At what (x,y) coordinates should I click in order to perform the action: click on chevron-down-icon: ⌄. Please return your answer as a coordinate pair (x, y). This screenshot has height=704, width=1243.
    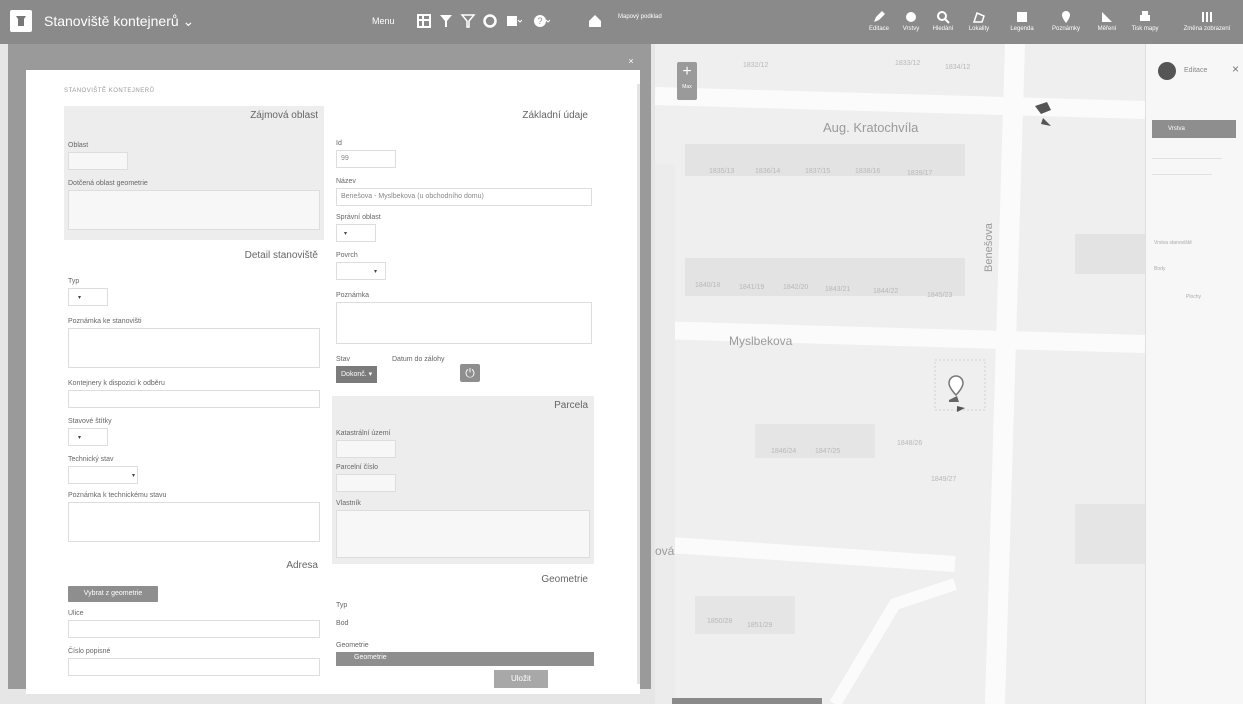
    Looking at the image, I should click on (188, 21).